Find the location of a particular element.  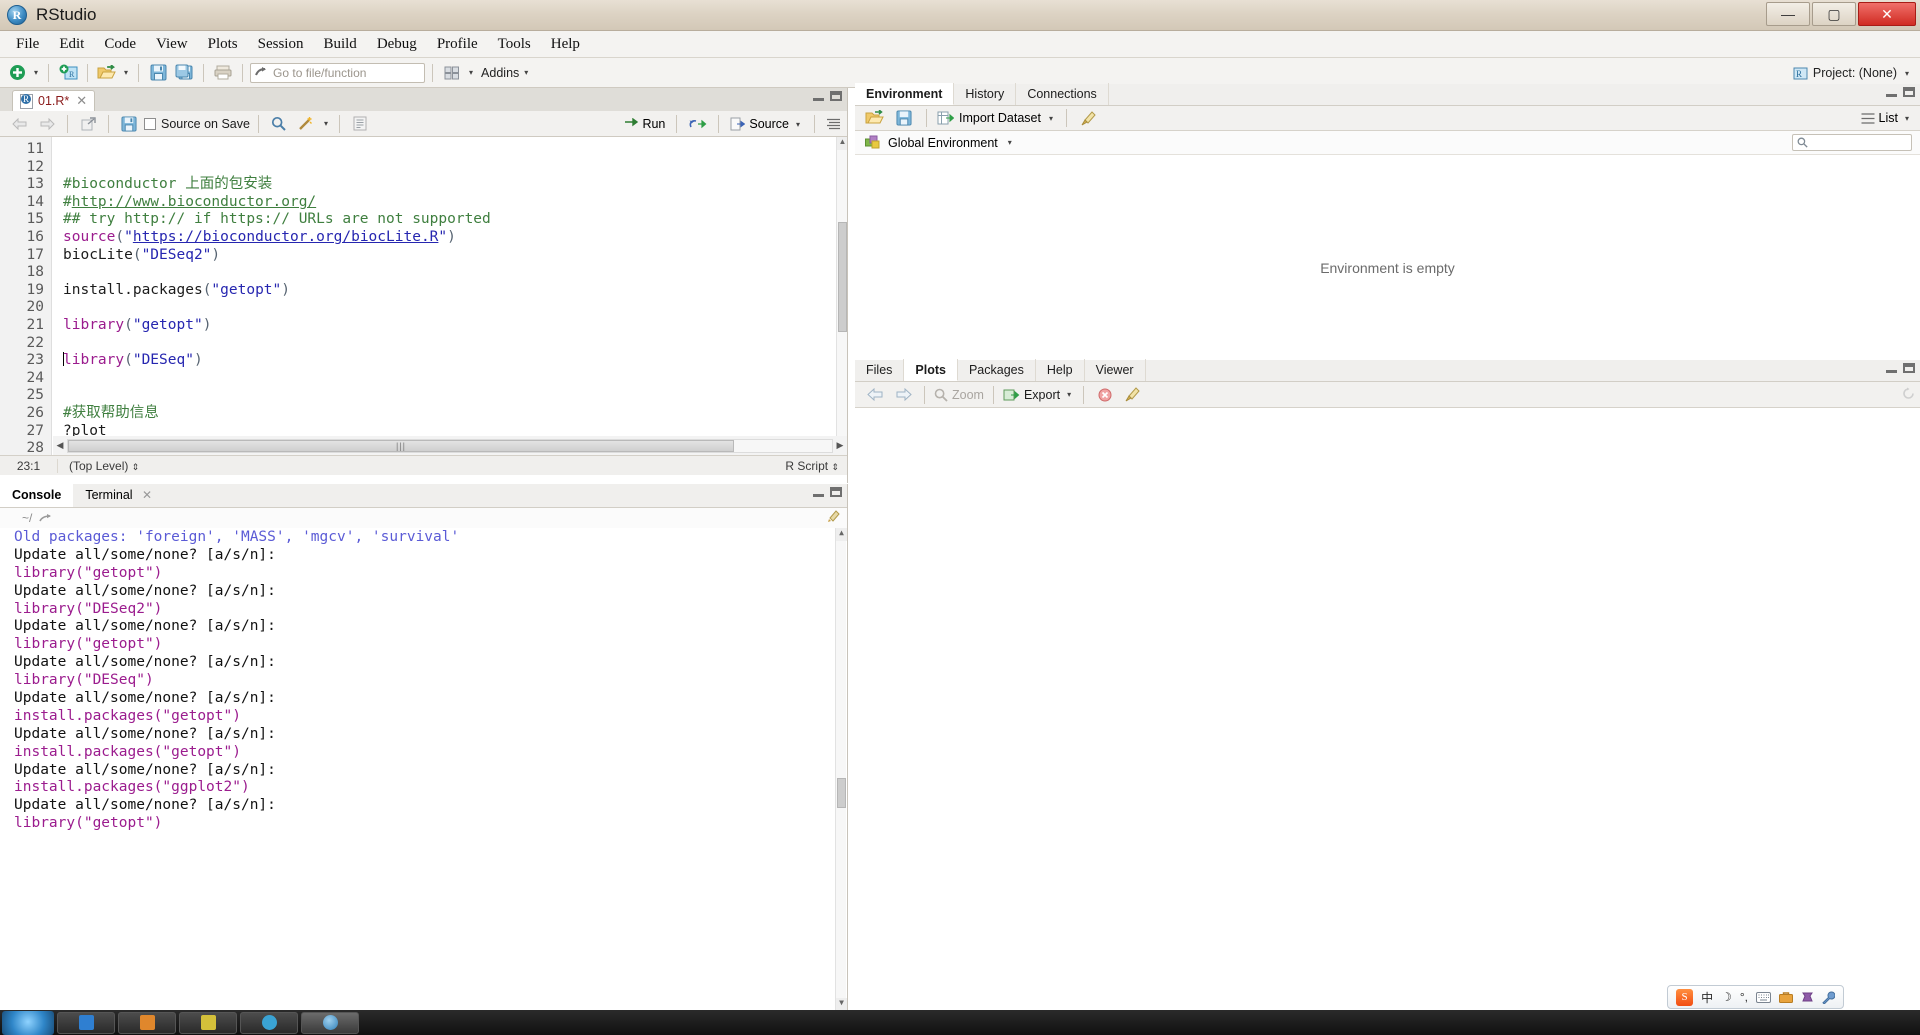

print-icon is located at coordinates (223, 73).